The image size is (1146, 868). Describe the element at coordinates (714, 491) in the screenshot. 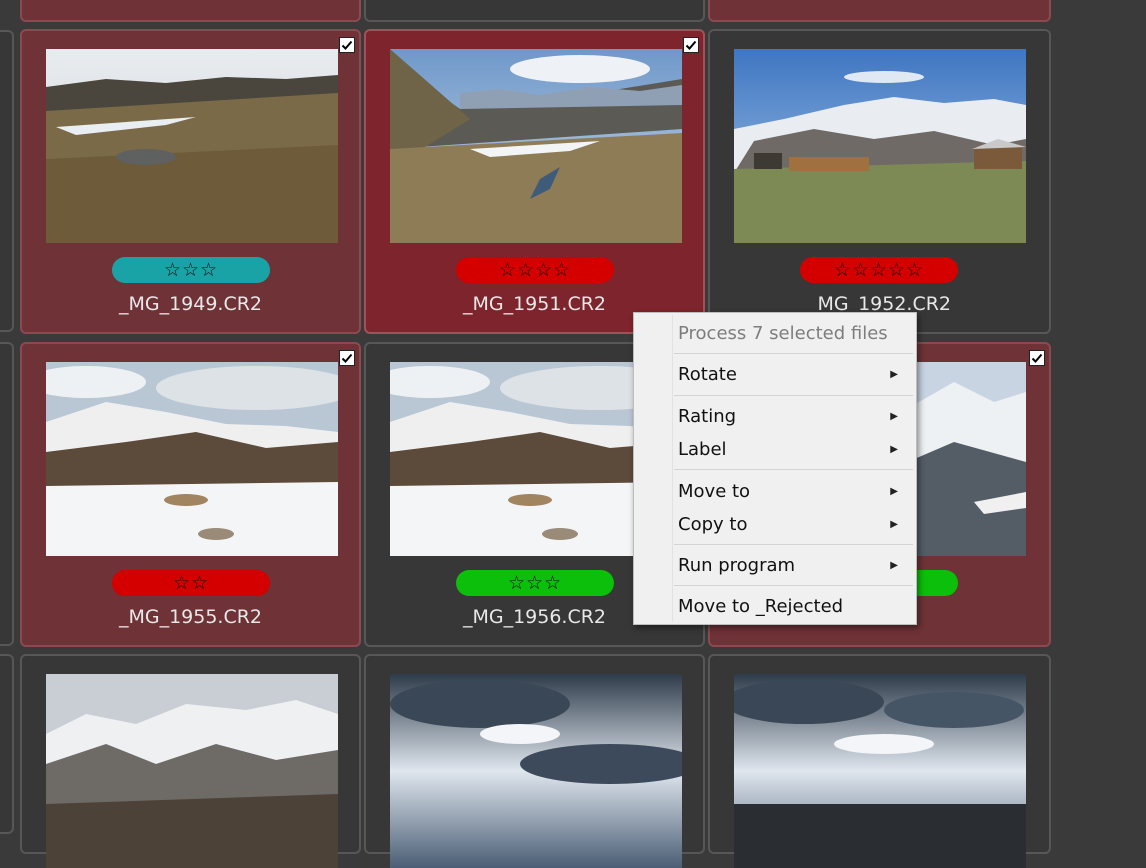

I see `menu-item-label: Move to` at that location.